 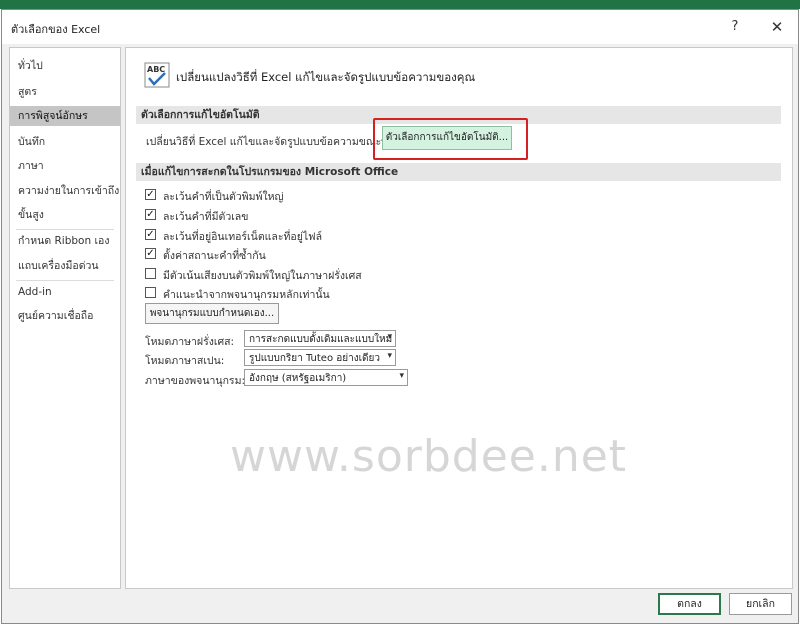 I want to click on checkbox-label: ตั้งค่าสถานะคำที่ซ้ำกัน, so click(x=214, y=256).